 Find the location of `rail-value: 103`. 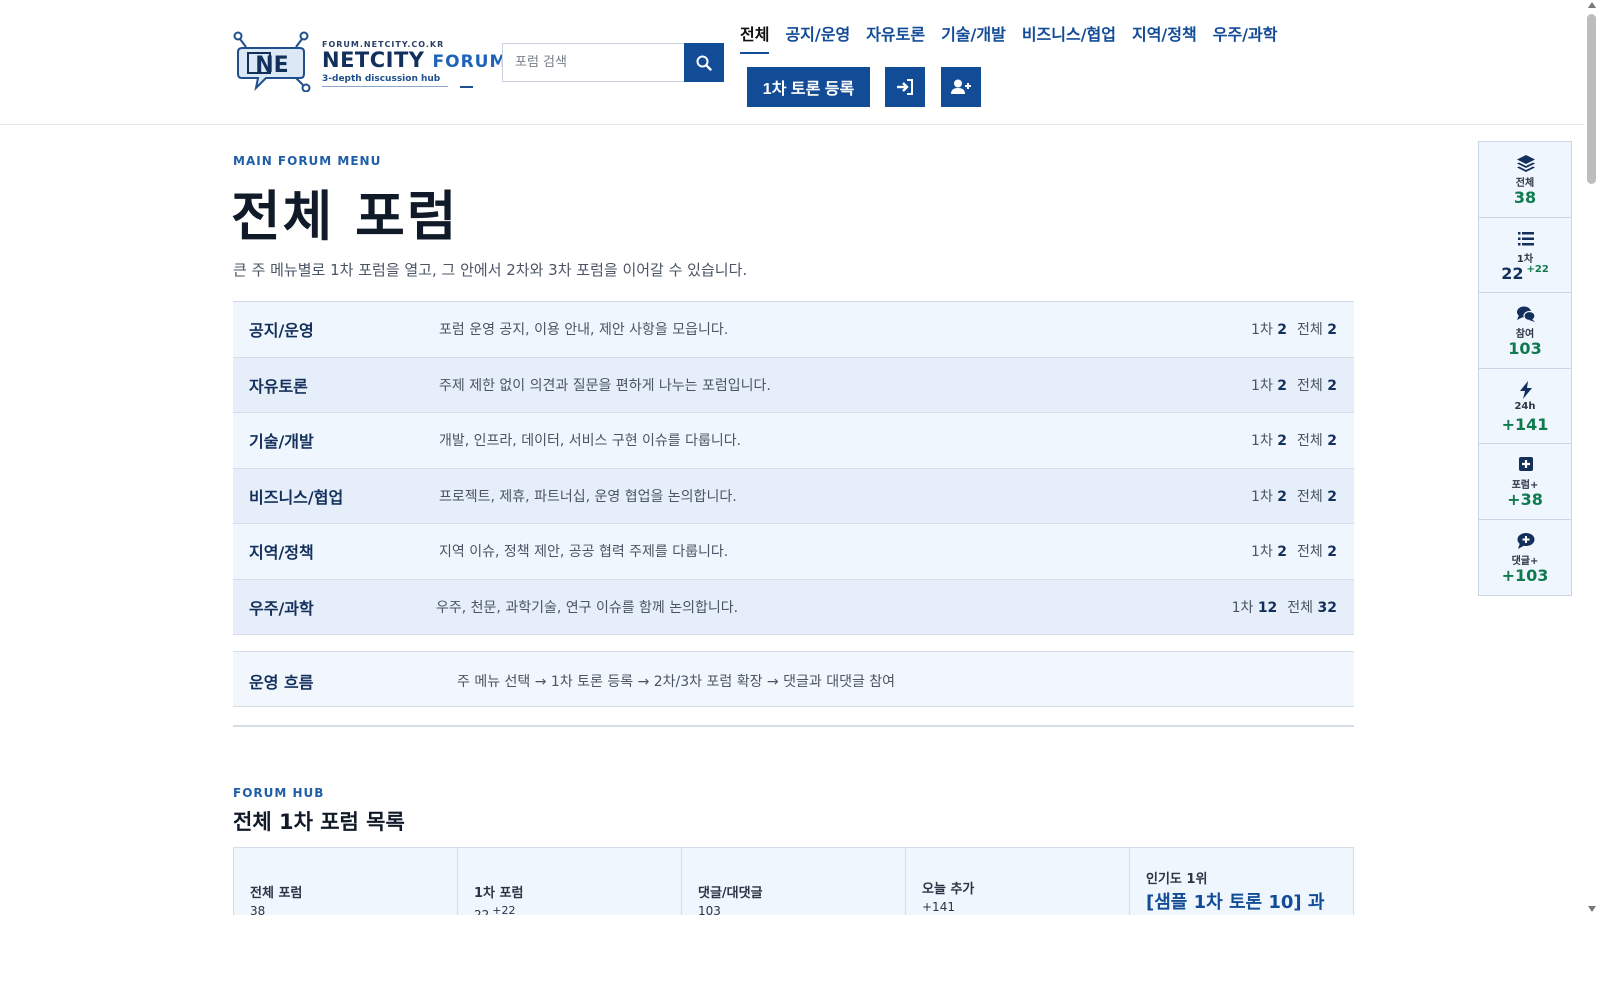

rail-value: 103 is located at coordinates (1525, 348).